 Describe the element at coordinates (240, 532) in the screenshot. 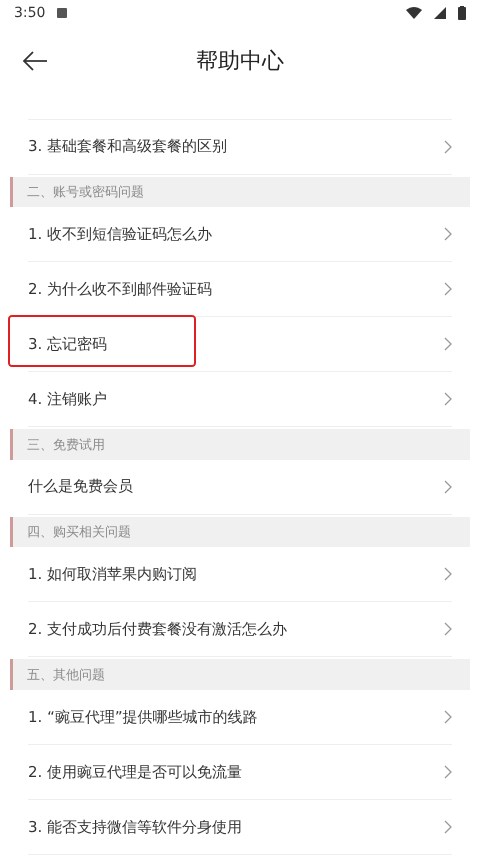

I see `section-header: 四、购买相关问题` at that location.